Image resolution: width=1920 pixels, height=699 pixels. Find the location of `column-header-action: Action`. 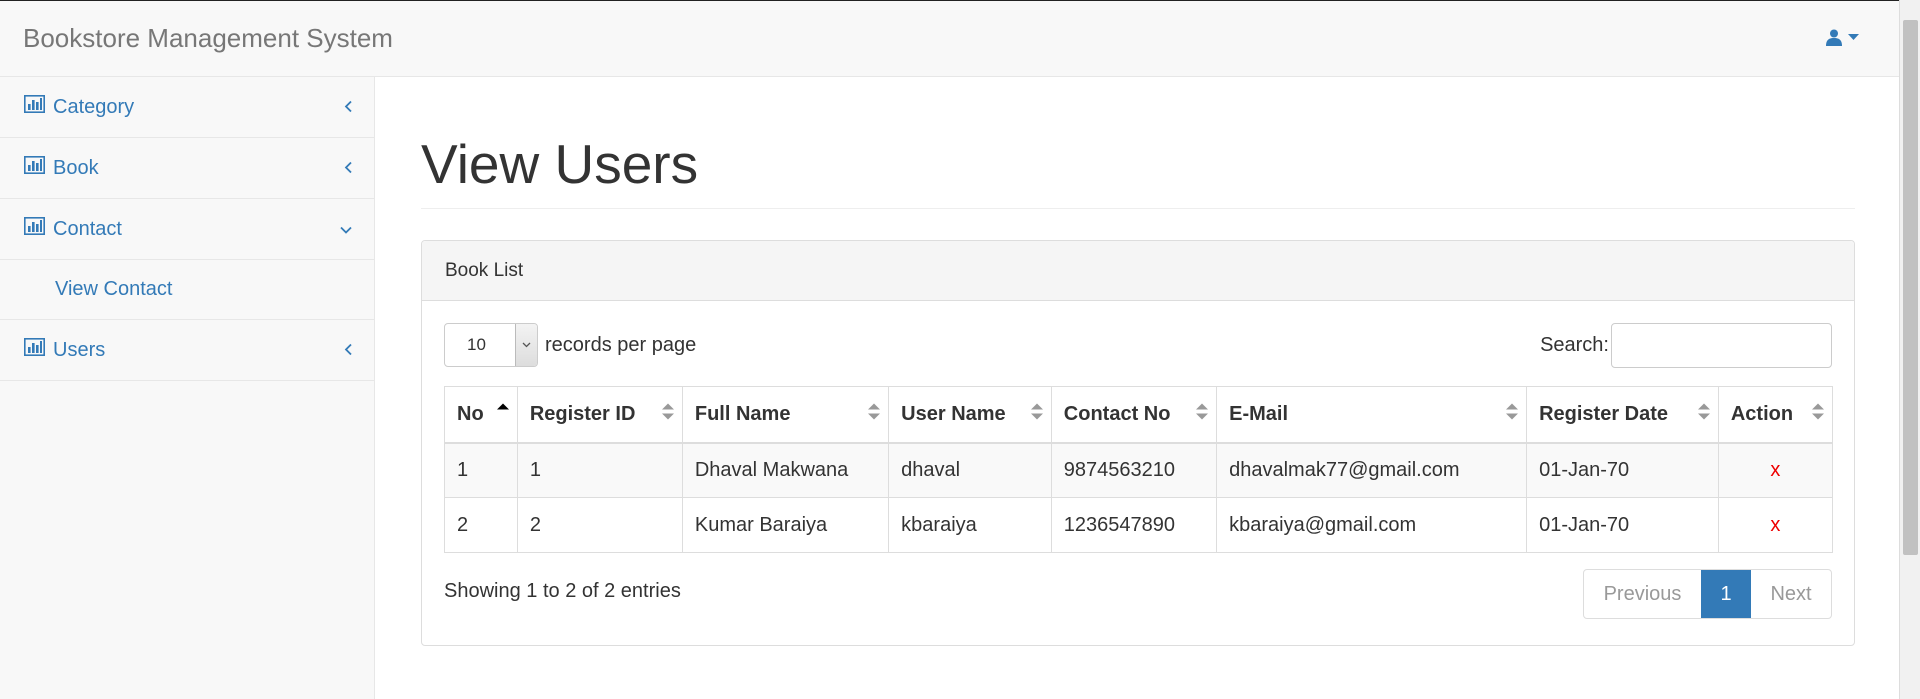

column-header-action: Action is located at coordinates (1775, 415).